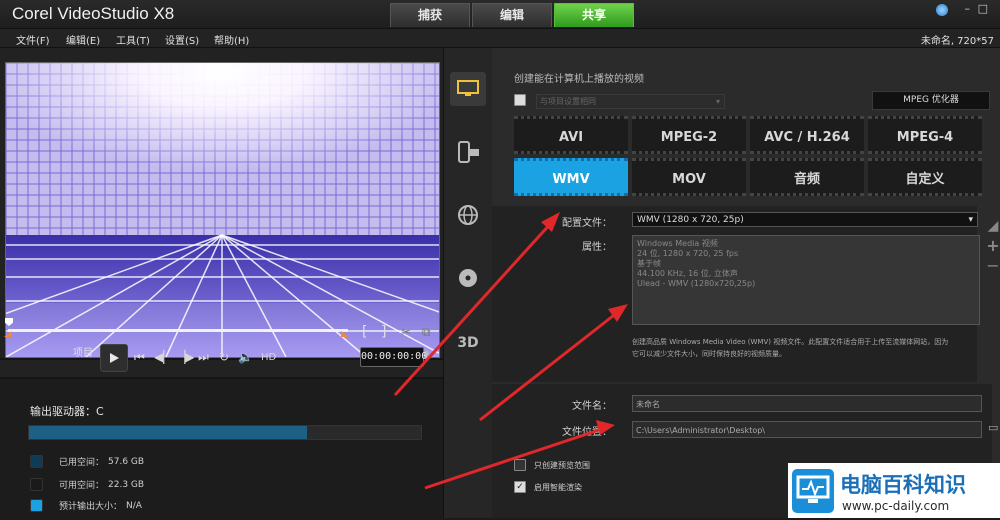 The width and height of the screenshot is (1000, 520). I want to click on legend-used: 已用空间： 57.6 GB, so click(87, 461).